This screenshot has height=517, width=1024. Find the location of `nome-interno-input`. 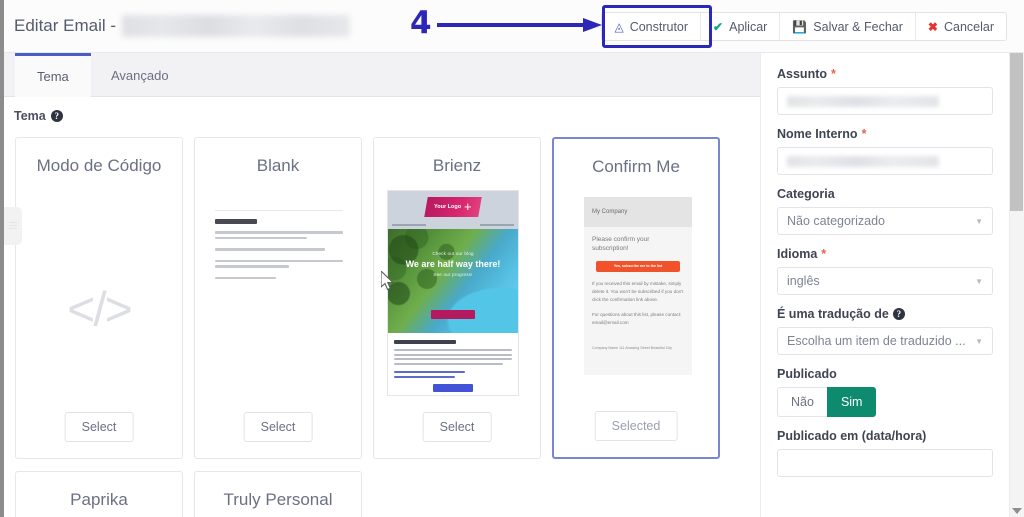

nome-interno-input is located at coordinates (885, 161).